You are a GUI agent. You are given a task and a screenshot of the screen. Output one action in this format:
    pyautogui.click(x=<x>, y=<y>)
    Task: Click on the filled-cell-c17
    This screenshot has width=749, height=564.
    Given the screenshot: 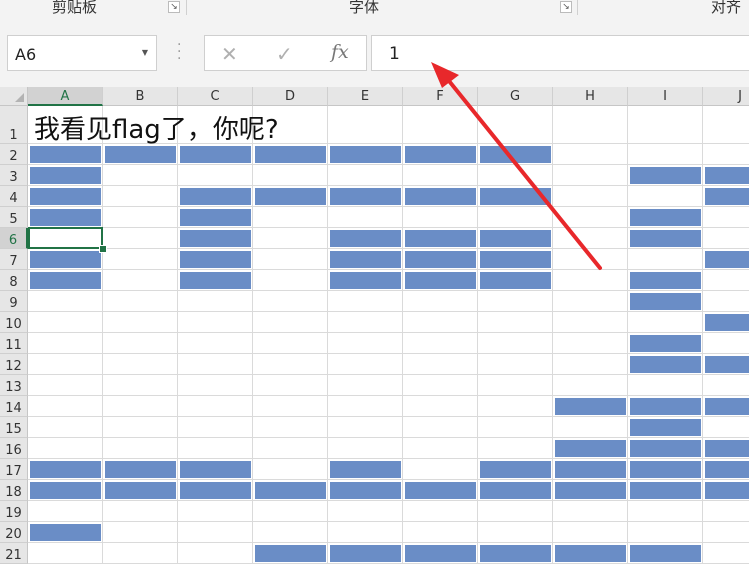 What is the action you would take?
    pyautogui.click(x=215, y=469)
    